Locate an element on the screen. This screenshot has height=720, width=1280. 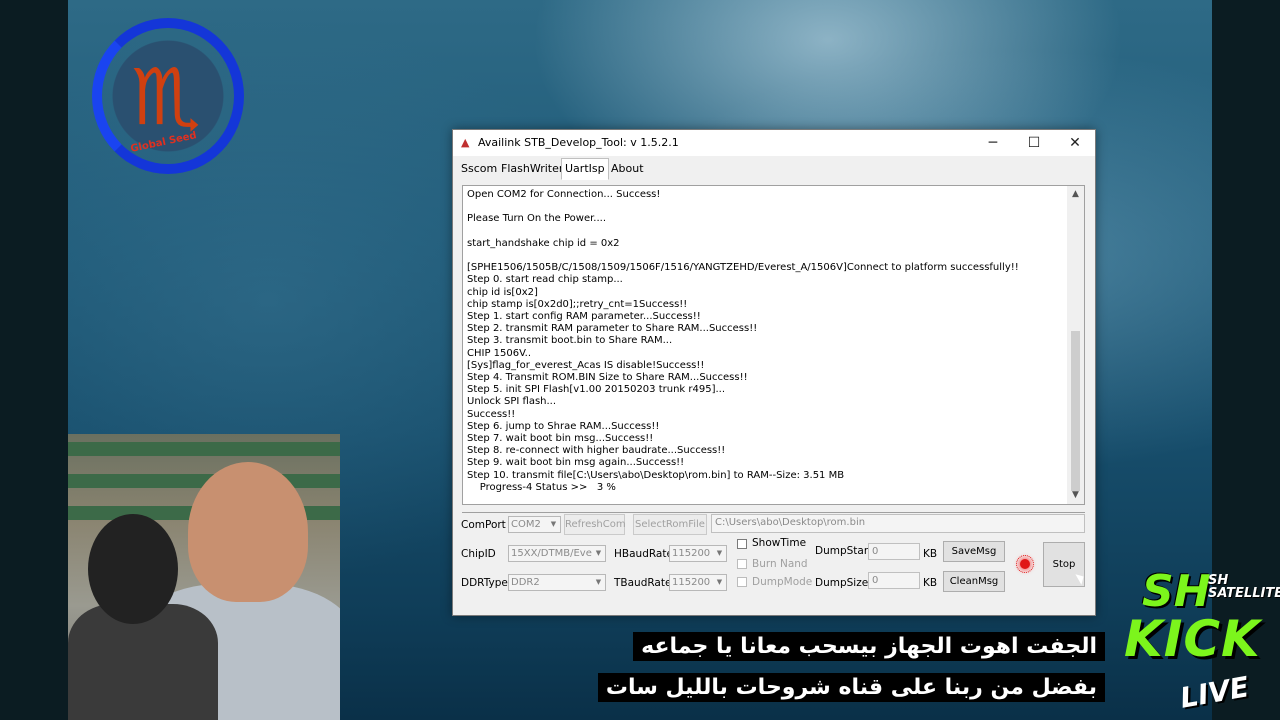
tbaudrate-select: 115200 ▼ is located at coordinates (698, 582).